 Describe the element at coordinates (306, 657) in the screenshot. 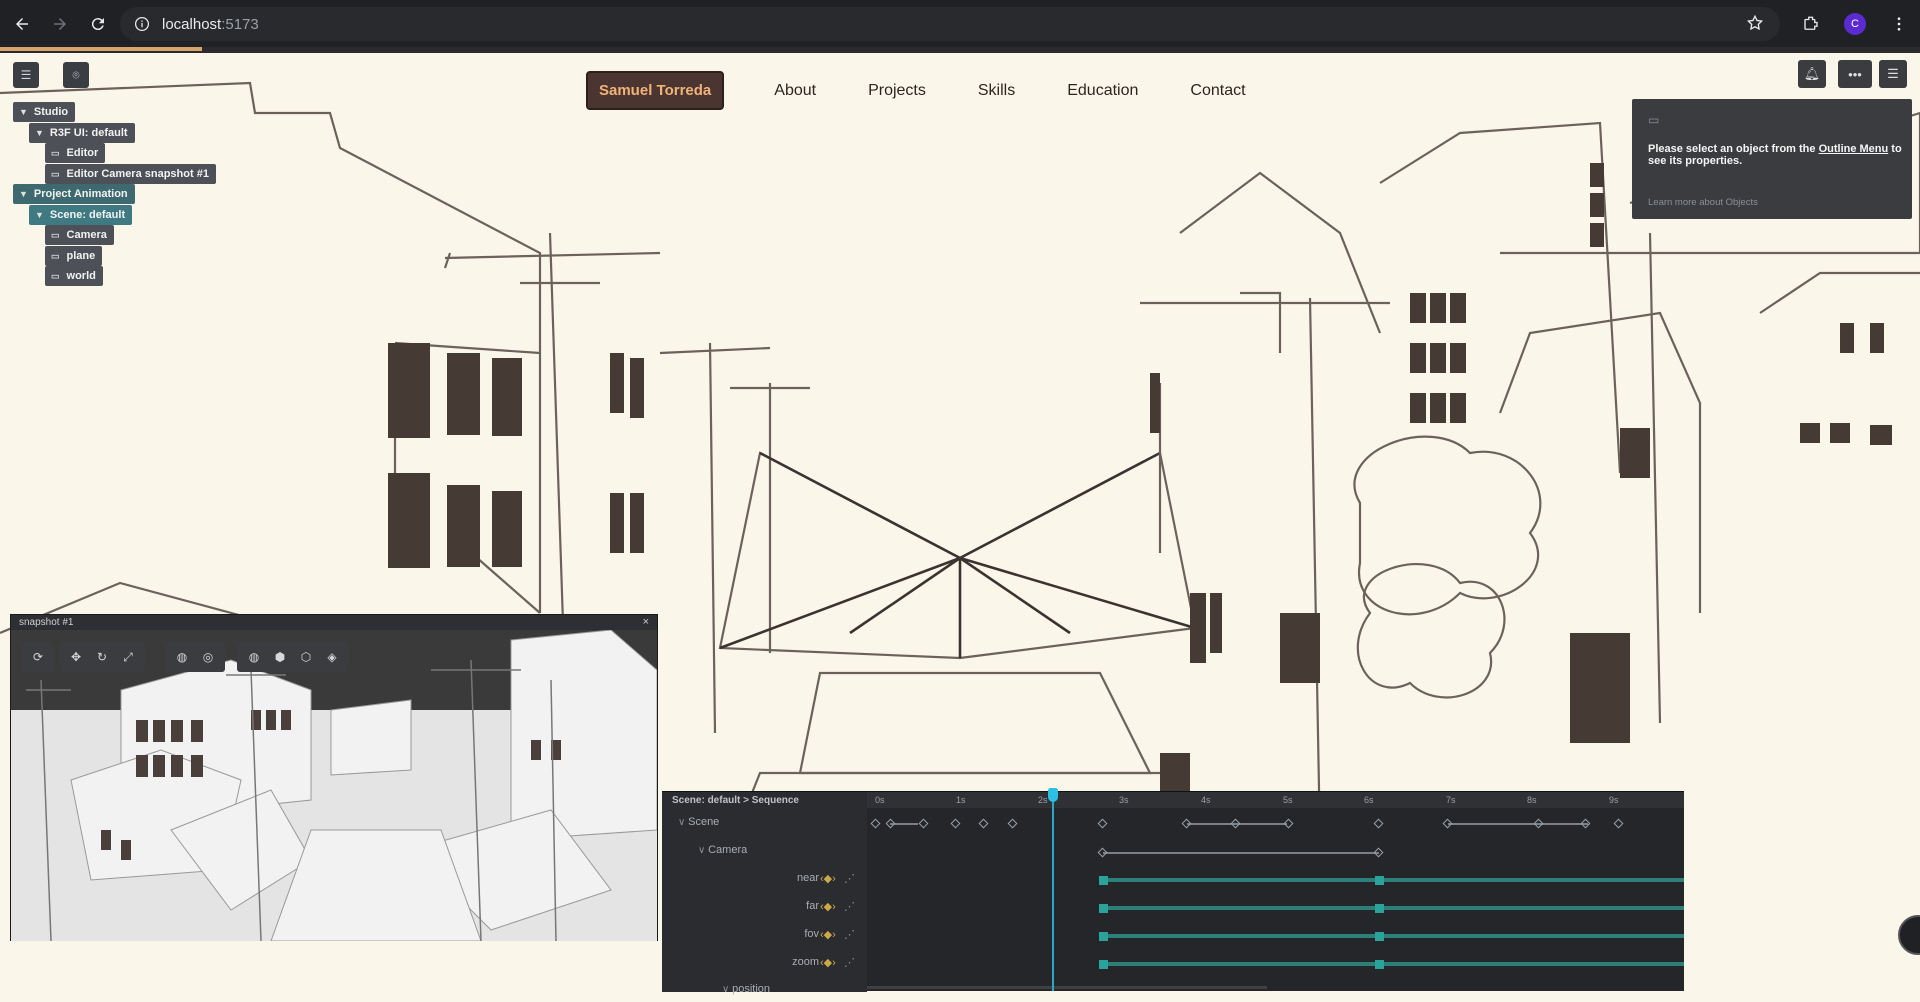

I see `wire-cube-icon: ⬡` at that location.